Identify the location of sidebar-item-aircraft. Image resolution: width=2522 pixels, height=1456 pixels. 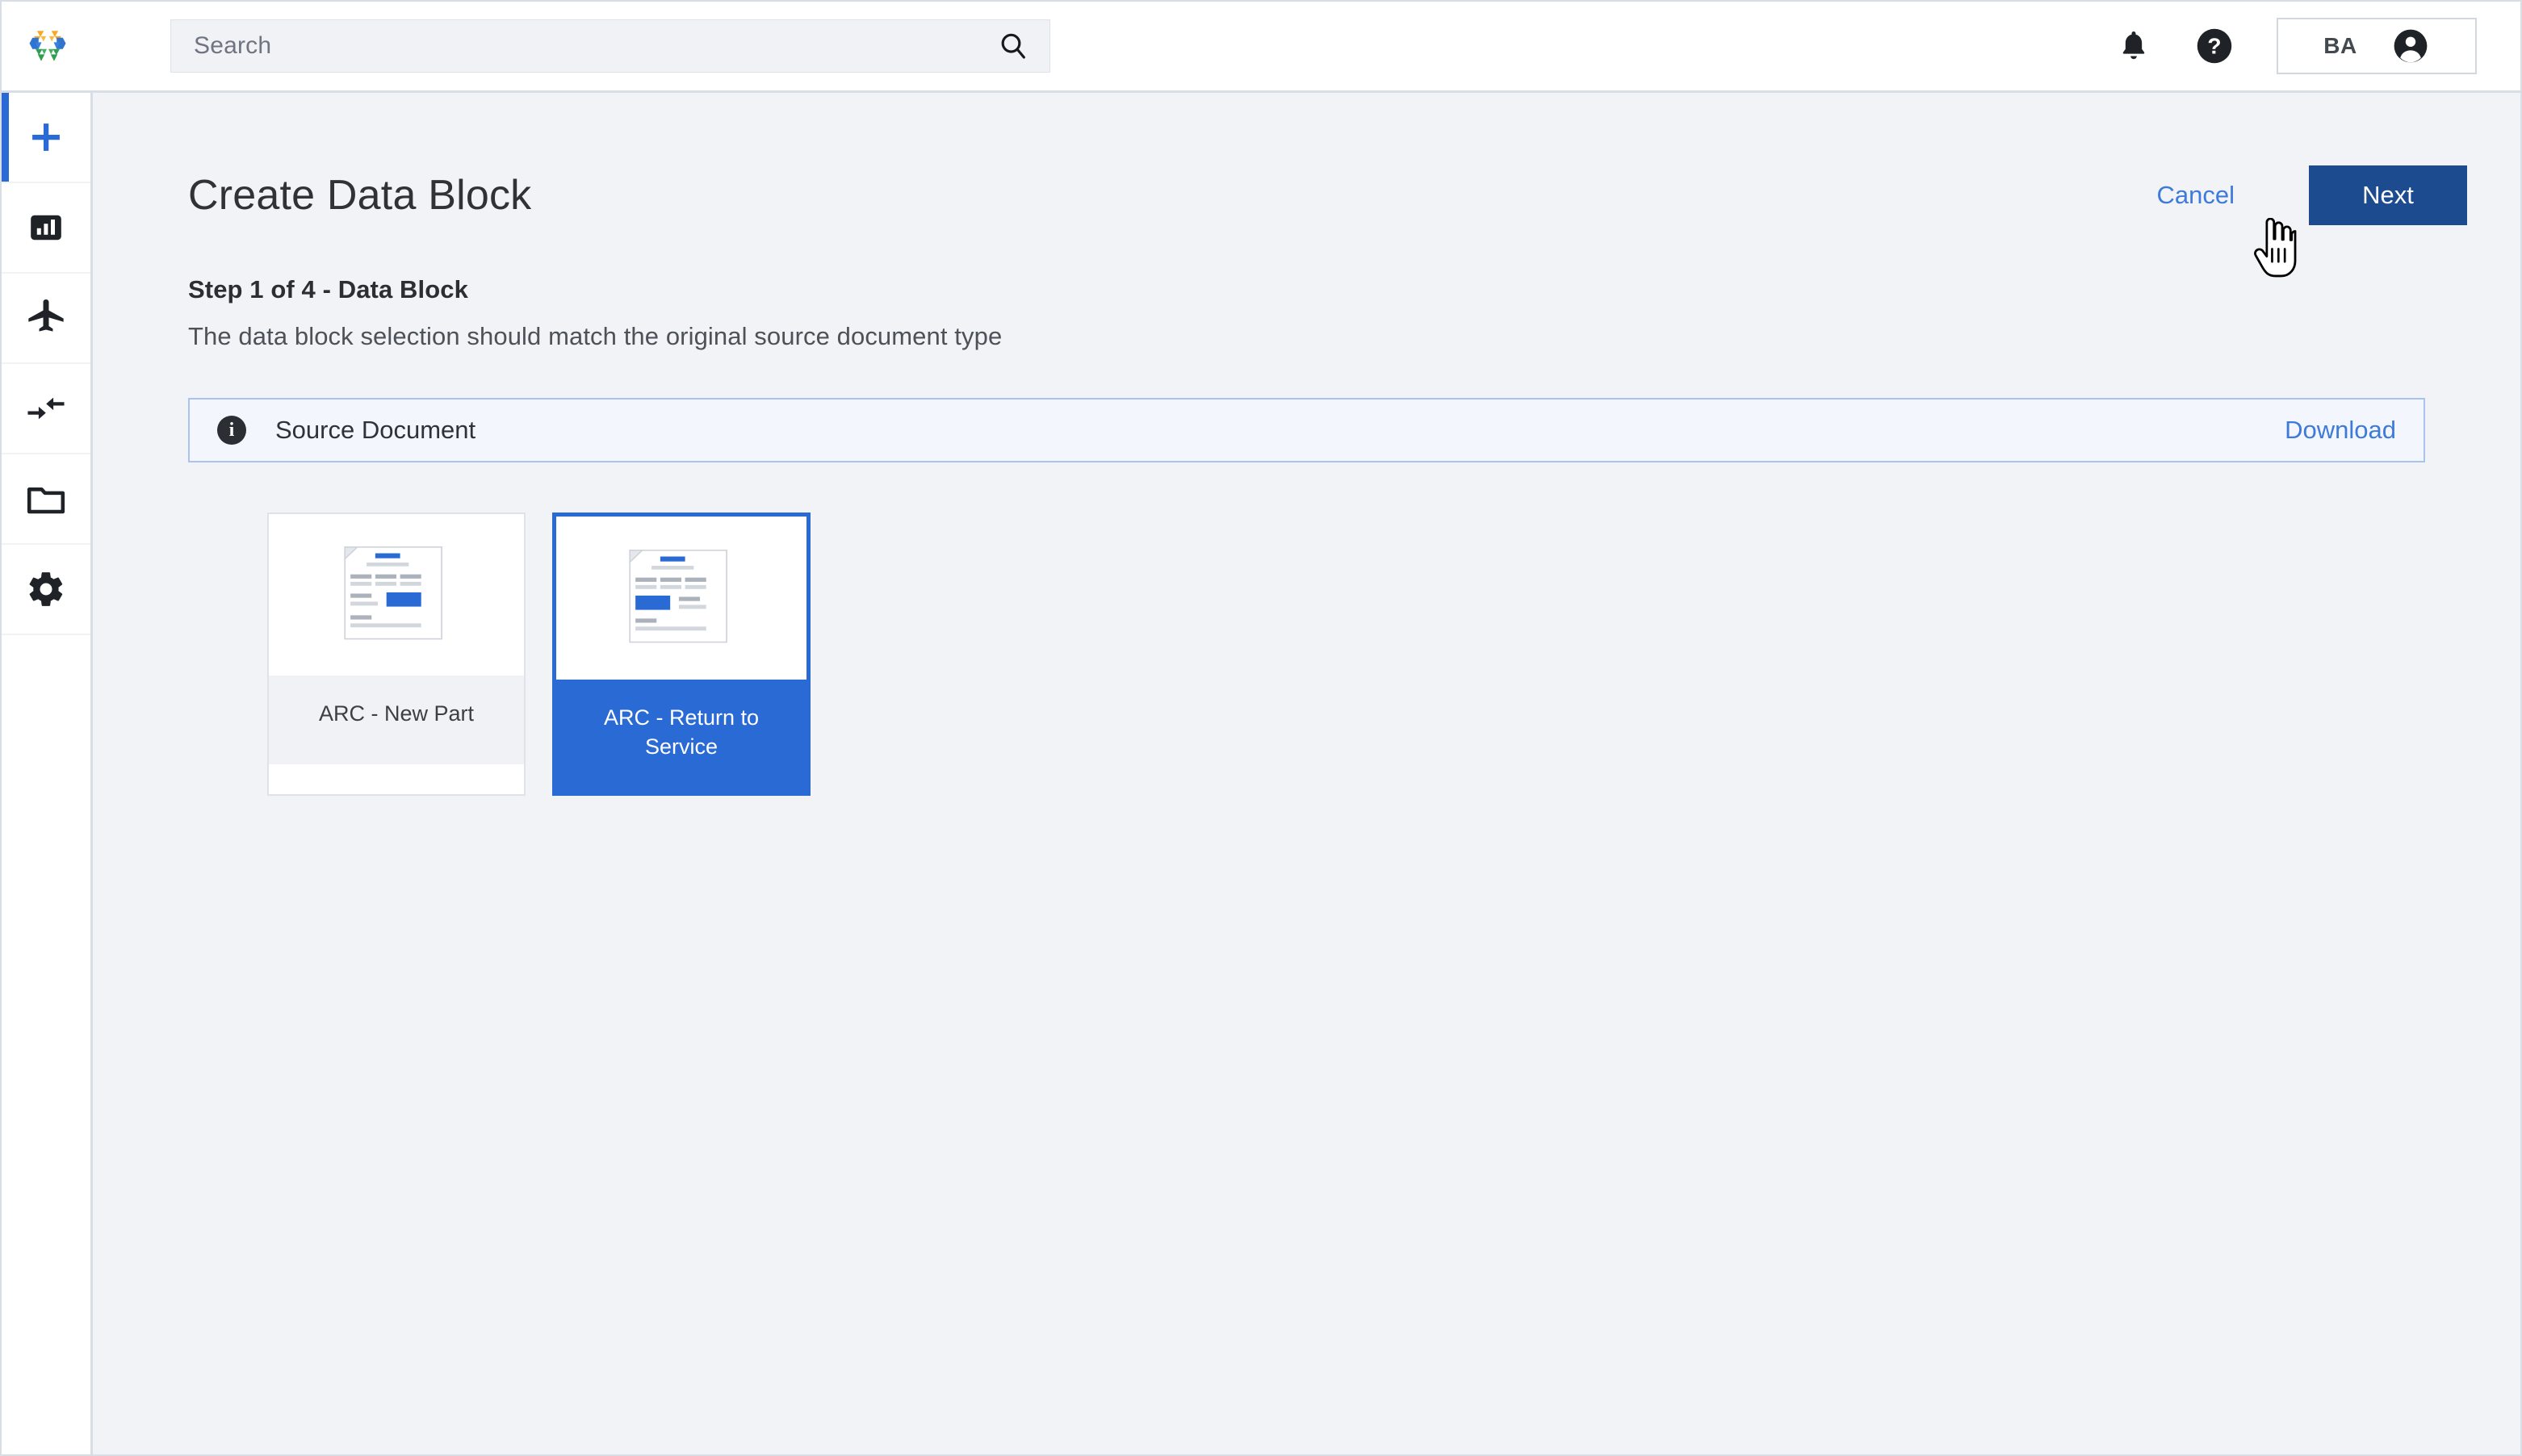
(46, 319).